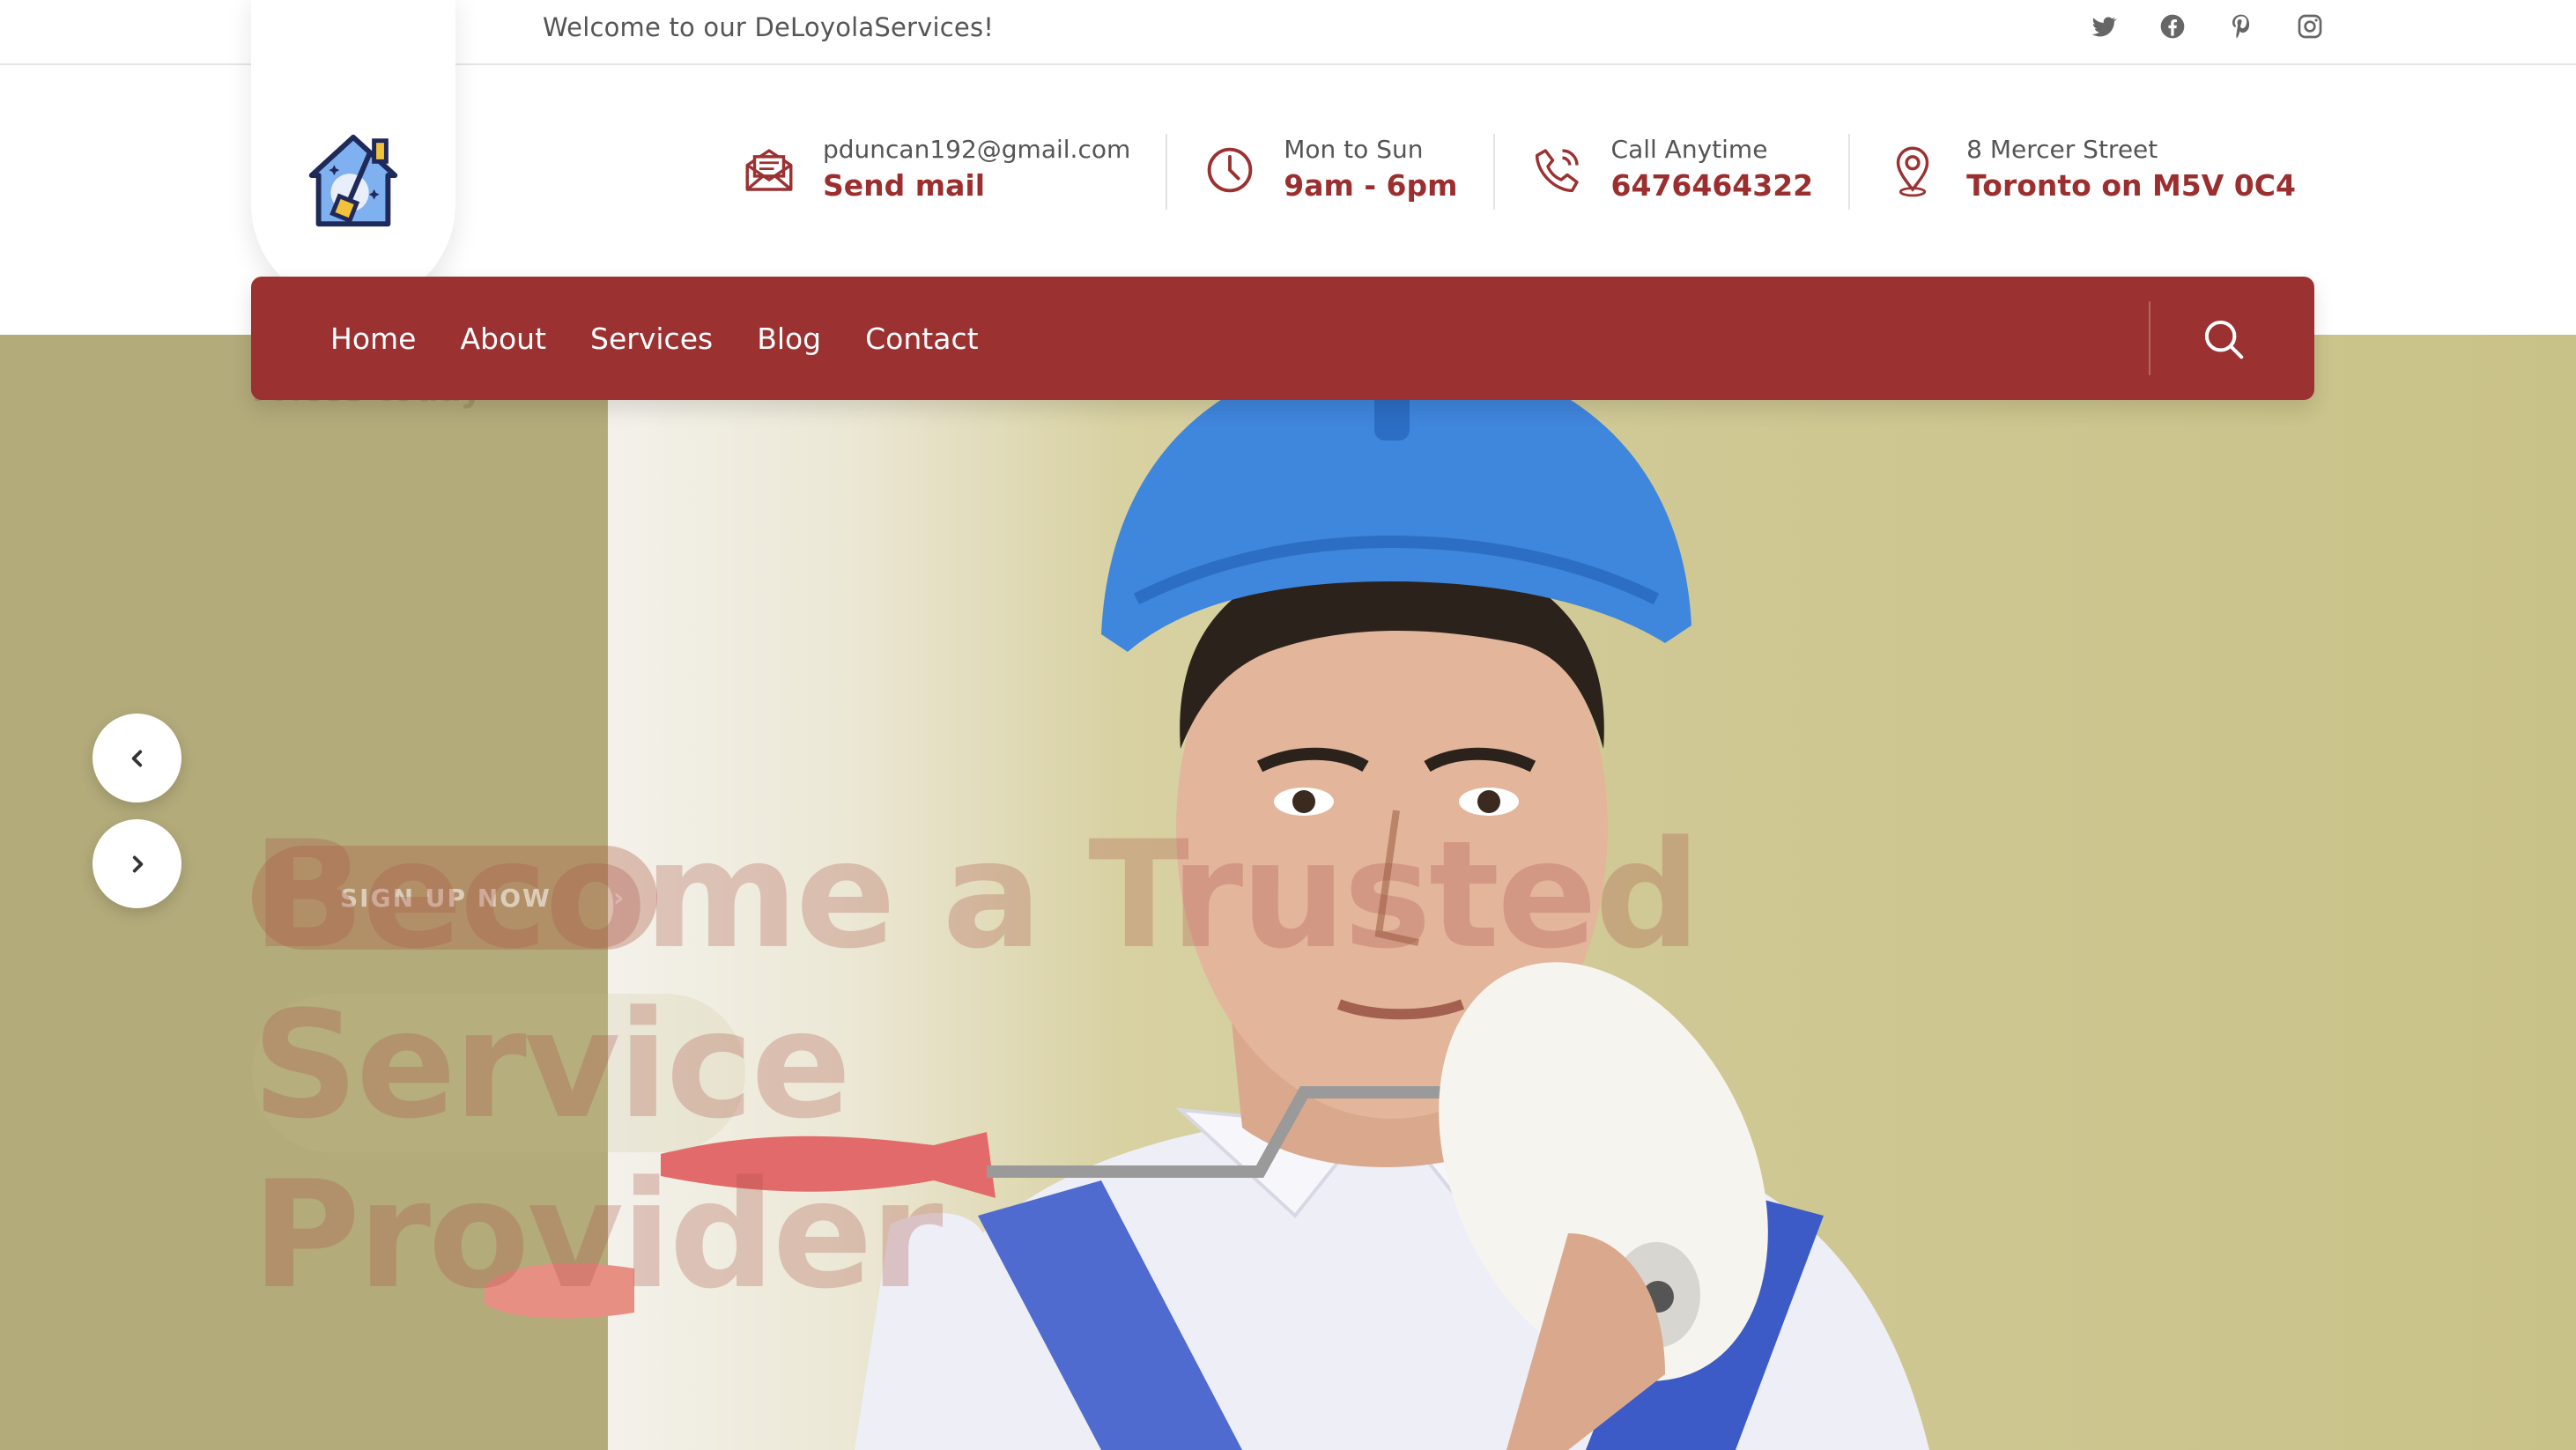 This screenshot has height=1450, width=2576. What do you see at coordinates (976, 980) in the screenshot?
I see `hero-title-line1: Become a Trusted Service` at bounding box center [976, 980].